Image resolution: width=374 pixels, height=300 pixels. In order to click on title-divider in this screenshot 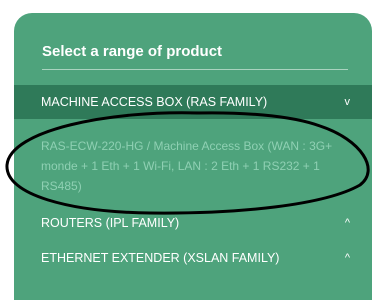, I will do `click(195, 69)`.